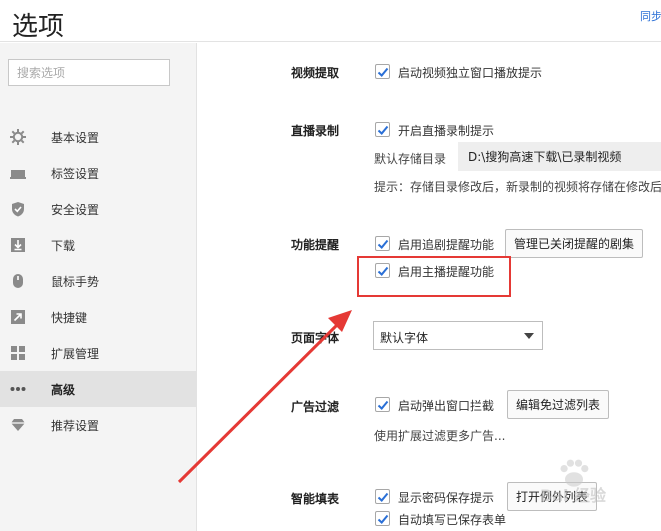 This screenshot has height=531, width=661. I want to click on more-icon, so click(18, 389).